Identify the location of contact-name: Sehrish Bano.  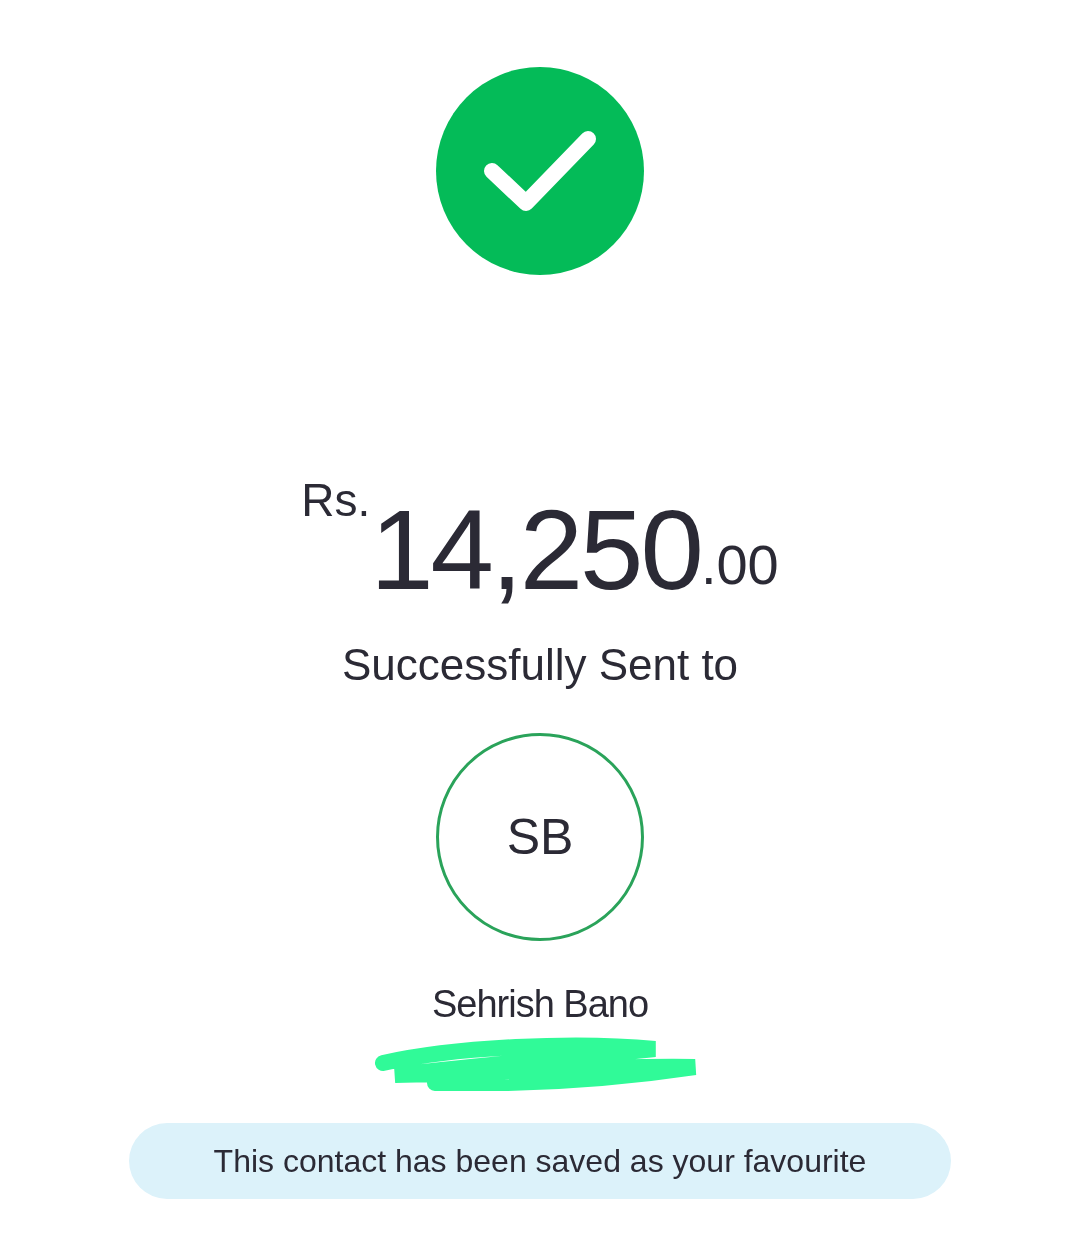
(540, 1004).